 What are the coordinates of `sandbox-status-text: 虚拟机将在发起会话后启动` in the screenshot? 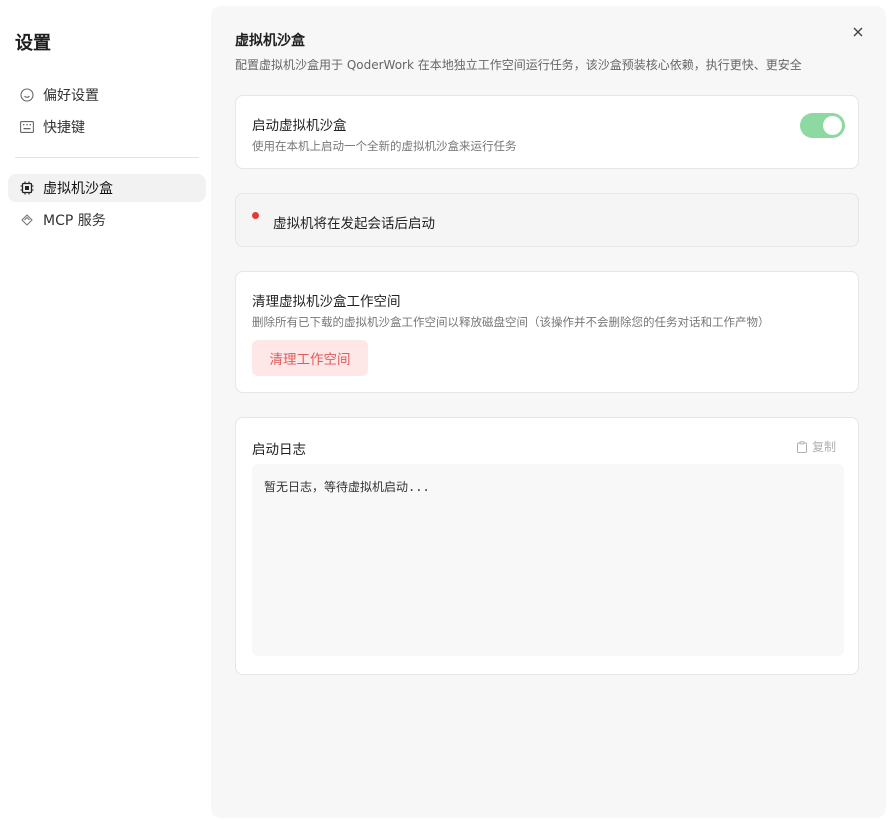 It's located at (354, 224).